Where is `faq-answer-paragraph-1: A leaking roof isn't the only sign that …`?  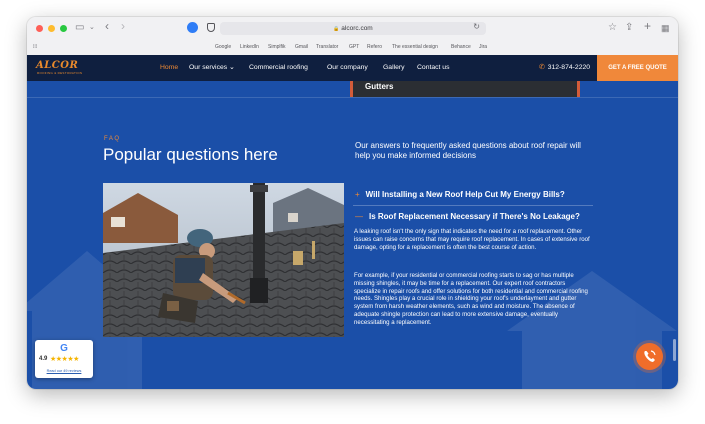 faq-answer-paragraph-1: A leaking roof isn't the only sign that … is located at coordinates (472, 239).